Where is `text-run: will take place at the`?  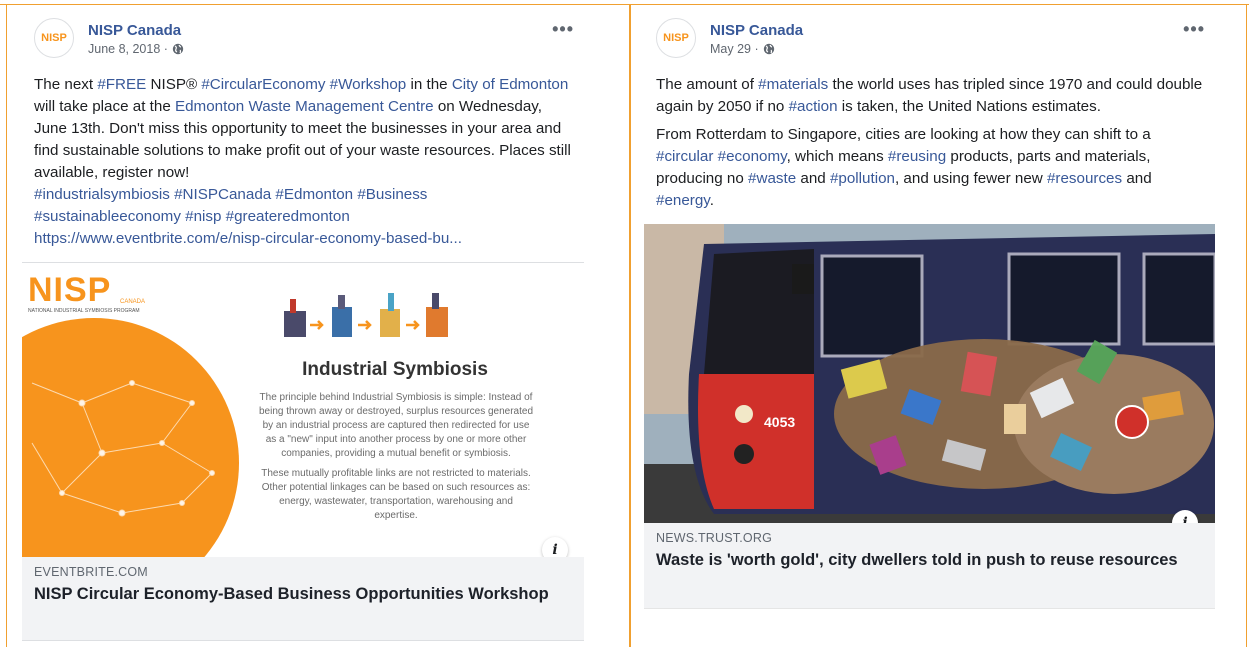
text-run: will take place at the is located at coordinates (104, 106).